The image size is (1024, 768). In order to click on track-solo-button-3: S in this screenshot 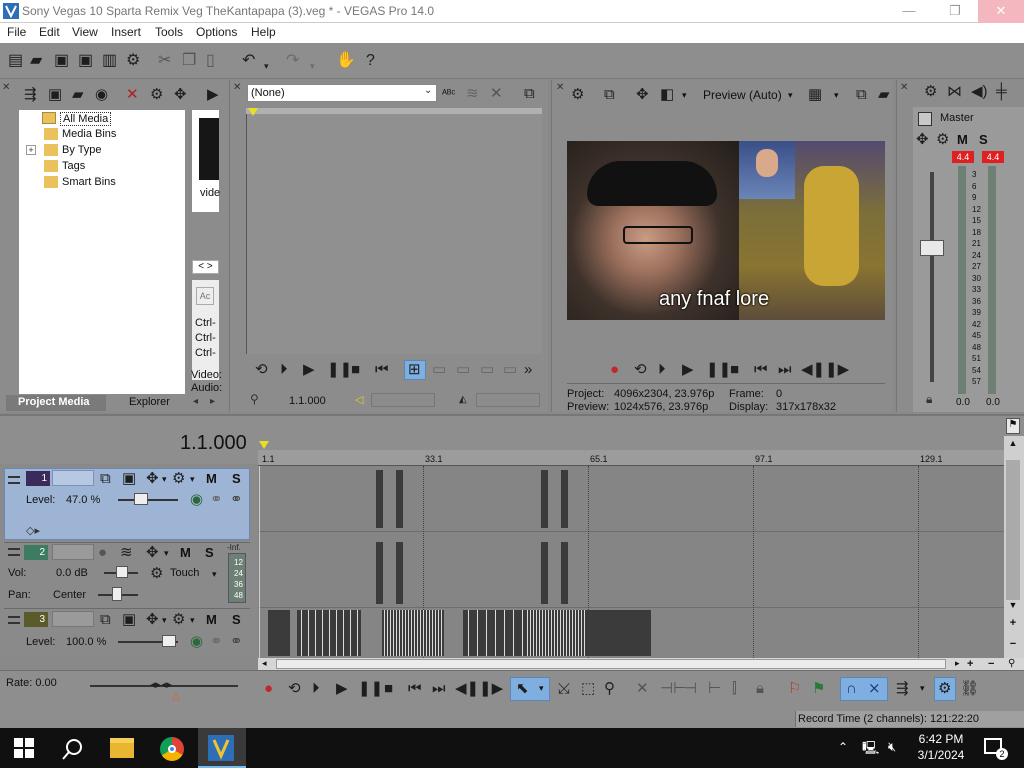, I will do `click(236, 619)`.